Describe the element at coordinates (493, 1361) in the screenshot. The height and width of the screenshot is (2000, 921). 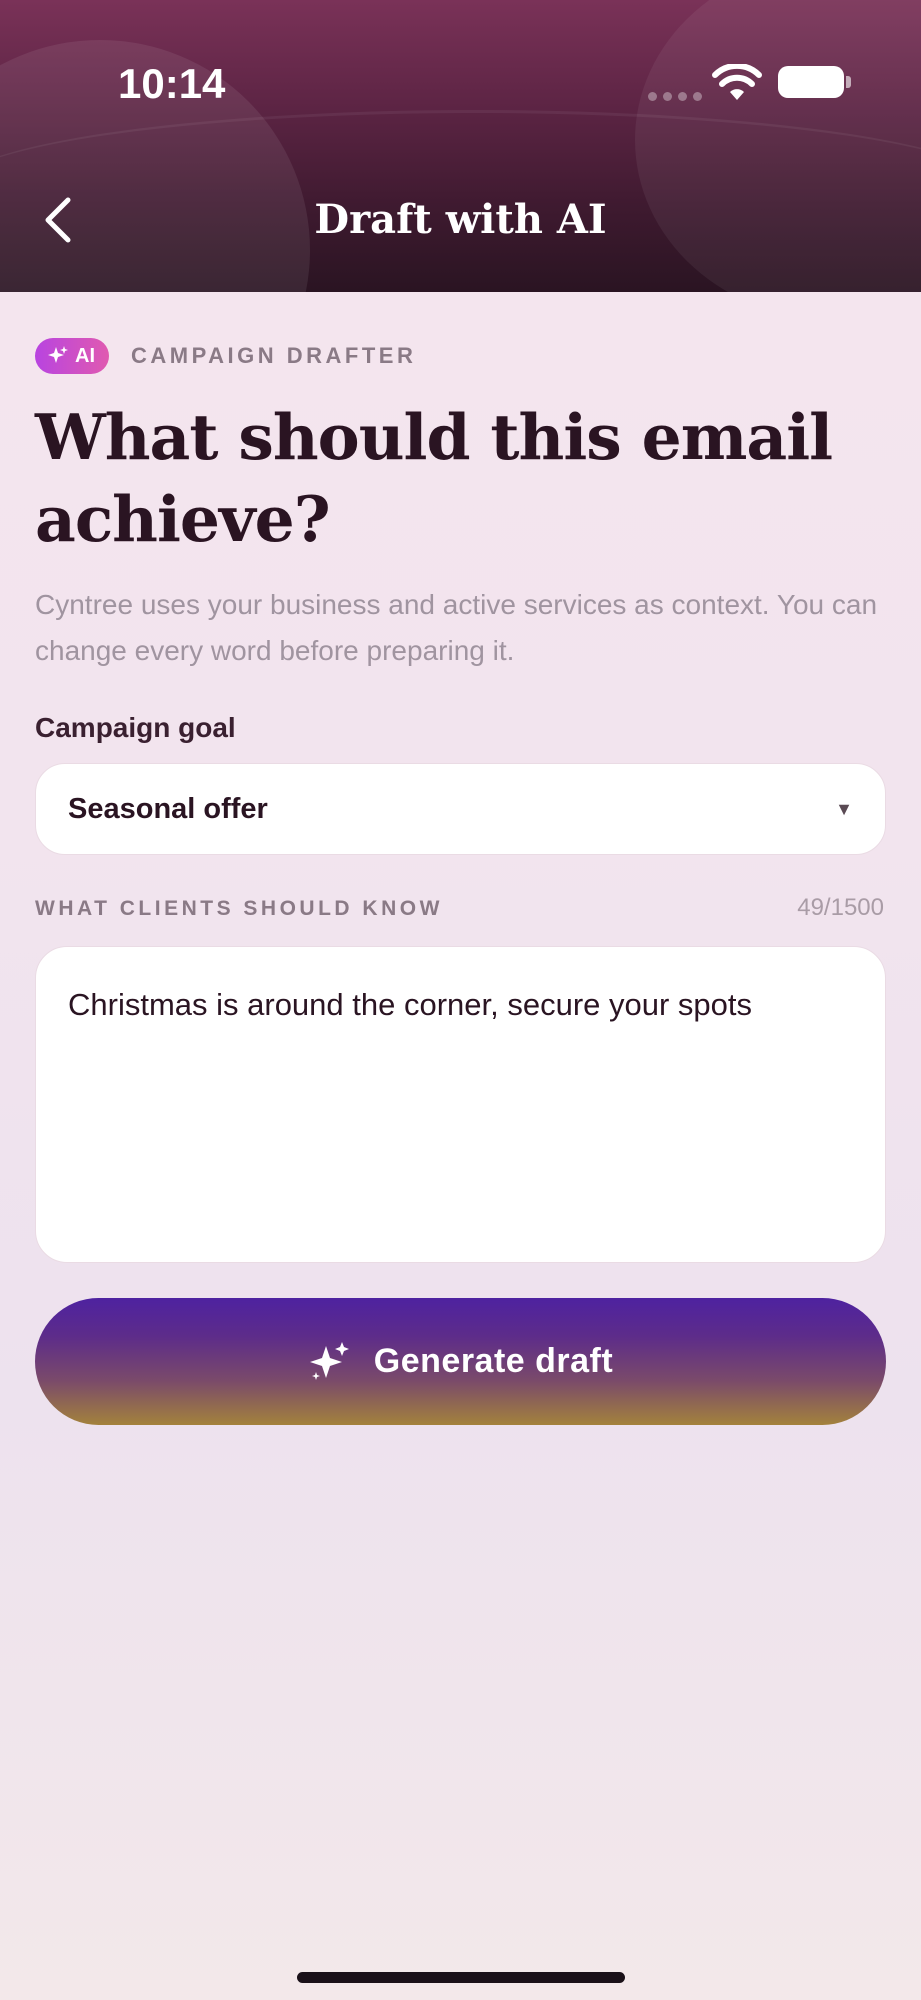
I see `generate-draft-label: Generate draft` at that location.